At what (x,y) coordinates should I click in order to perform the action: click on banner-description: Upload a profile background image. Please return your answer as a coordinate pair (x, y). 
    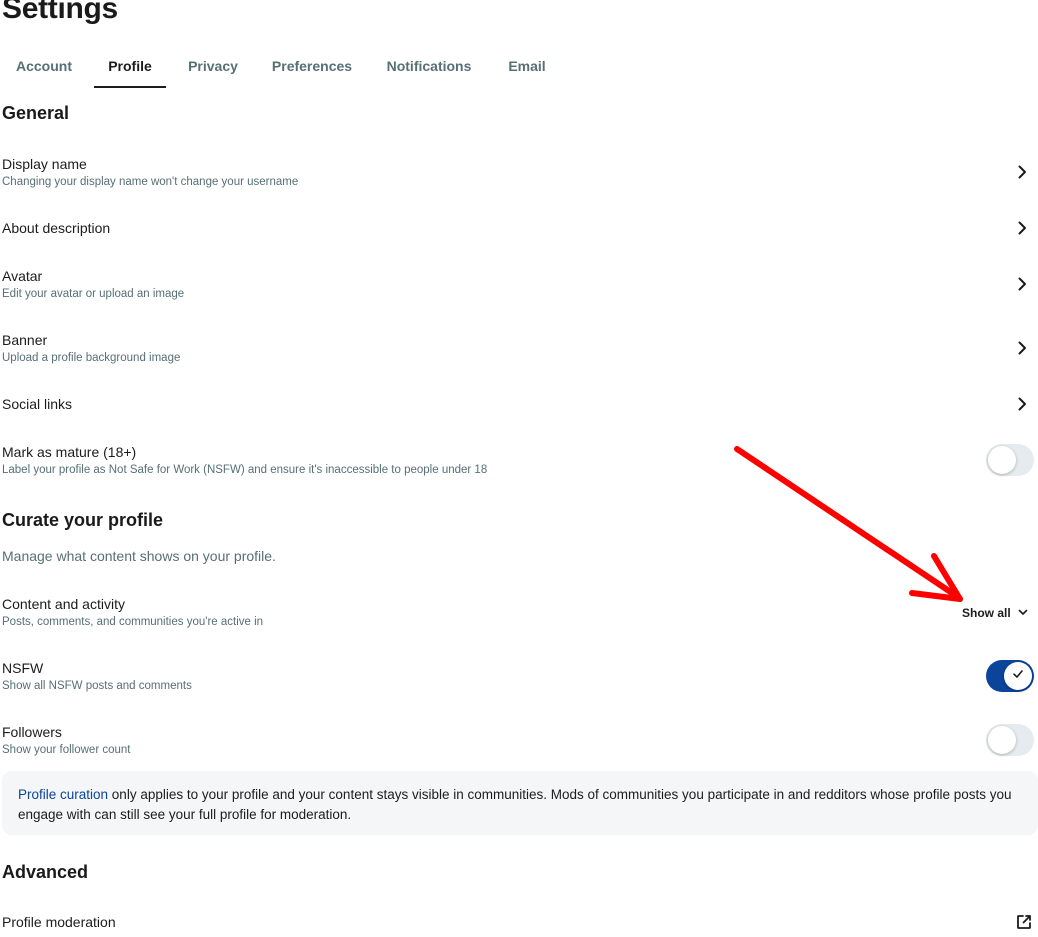
    Looking at the image, I should click on (91, 358).